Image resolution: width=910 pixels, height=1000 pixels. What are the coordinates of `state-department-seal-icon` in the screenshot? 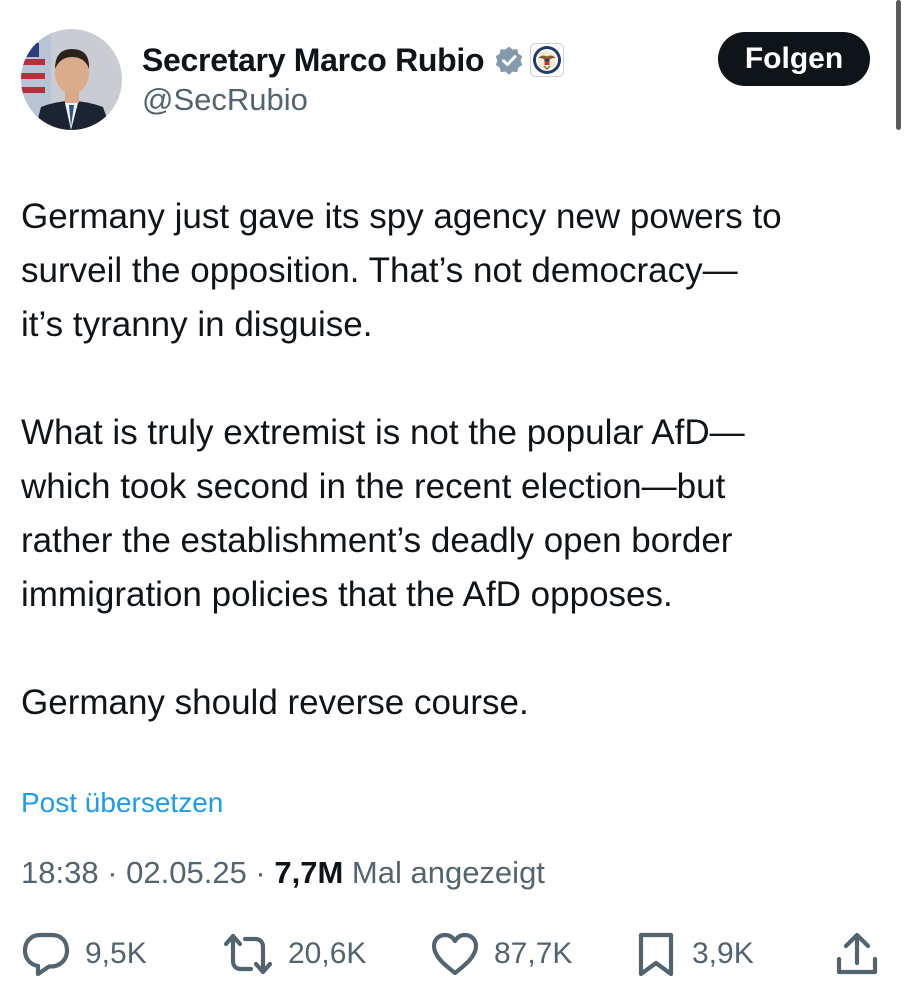 It's located at (547, 60).